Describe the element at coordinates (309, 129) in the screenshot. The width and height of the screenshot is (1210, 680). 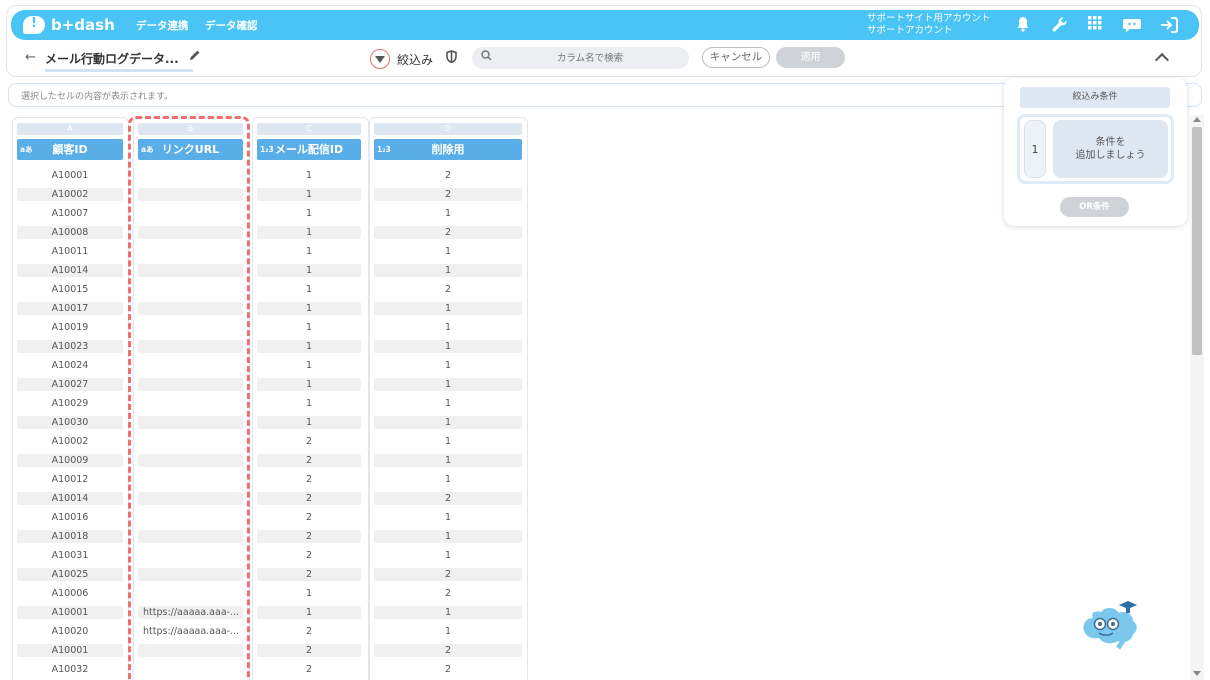
I see `column-letter: C` at that location.